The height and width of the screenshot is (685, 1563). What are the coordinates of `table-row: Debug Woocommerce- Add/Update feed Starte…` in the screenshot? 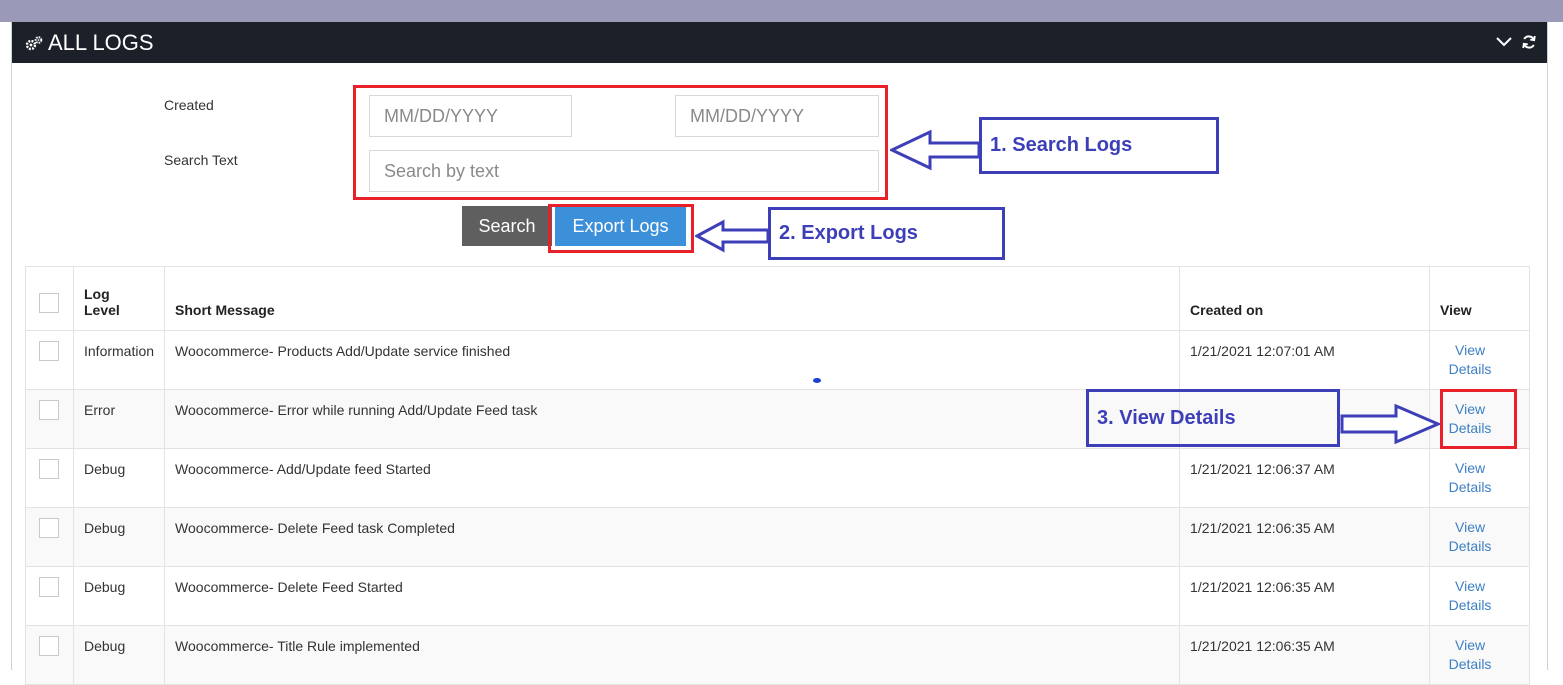 It's located at (777, 478).